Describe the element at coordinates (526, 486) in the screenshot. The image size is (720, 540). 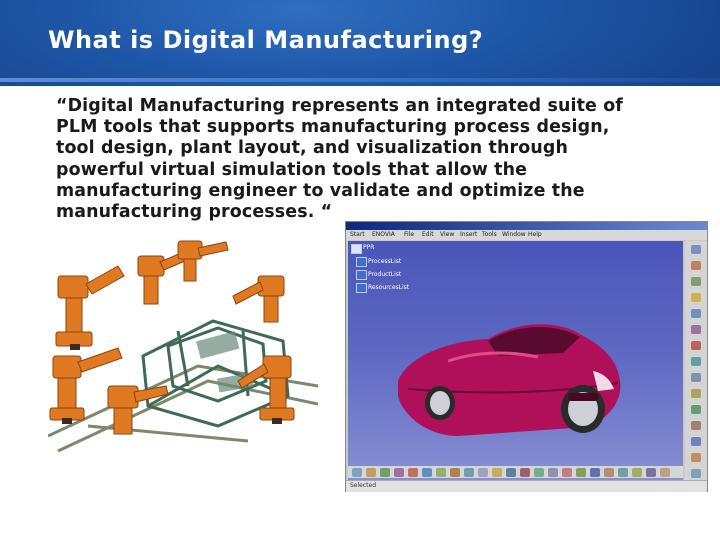
I see `status-bar: Selected` at that location.